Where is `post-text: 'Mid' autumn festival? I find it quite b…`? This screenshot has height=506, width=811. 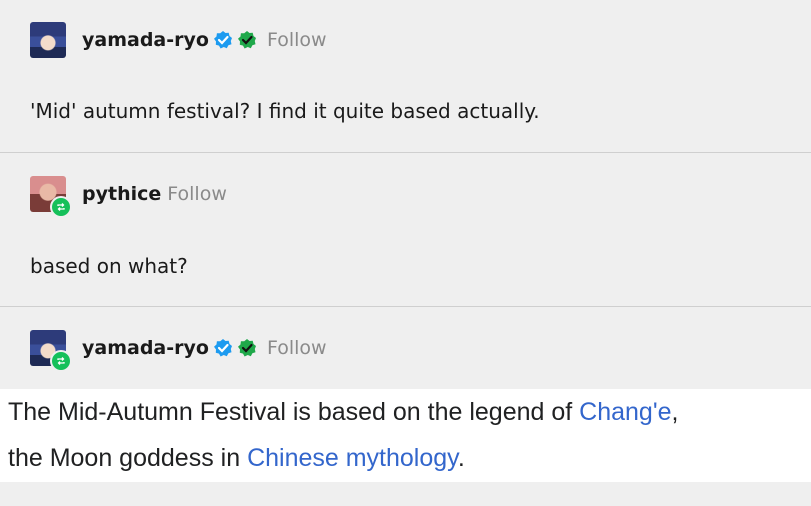
post-text: 'Mid' autumn festival? I find it quite b… is located at coordinates (285, 111).